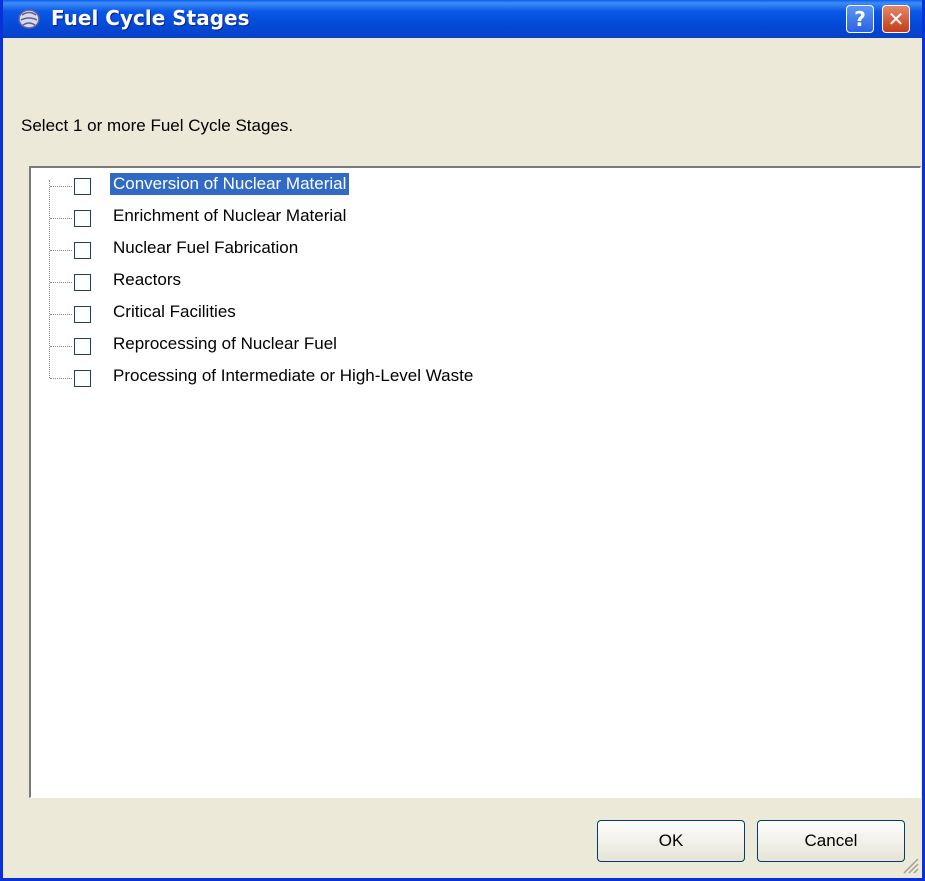 This screenshot has width=925, height=881. I want to click on stage-label: Conversion of Nuclear Material, so click(230, 184).